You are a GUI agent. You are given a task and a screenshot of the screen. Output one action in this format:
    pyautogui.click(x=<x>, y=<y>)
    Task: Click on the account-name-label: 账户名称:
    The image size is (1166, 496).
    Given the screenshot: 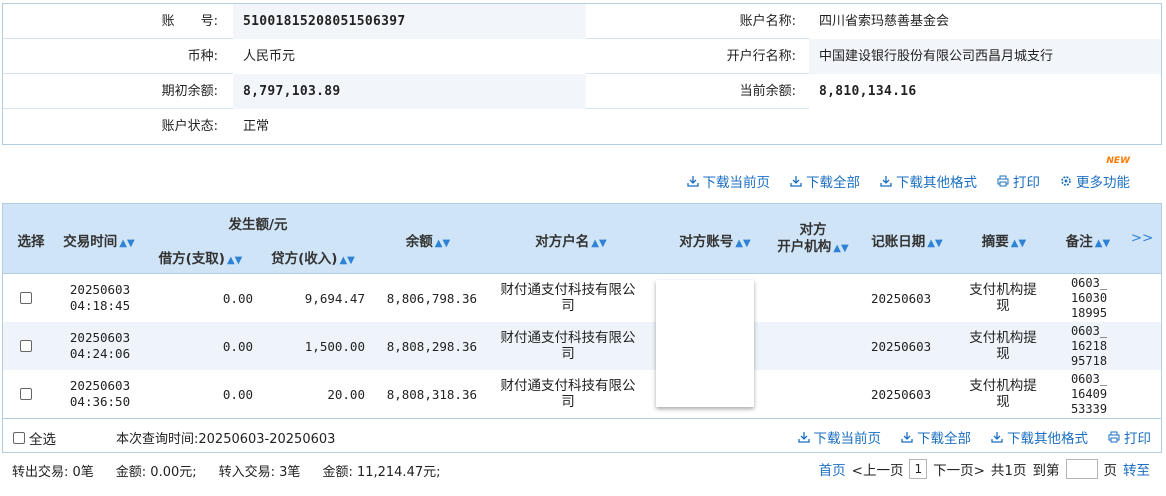 What is the action you would take?
    pyautogui.click(x=767, y=21)
    